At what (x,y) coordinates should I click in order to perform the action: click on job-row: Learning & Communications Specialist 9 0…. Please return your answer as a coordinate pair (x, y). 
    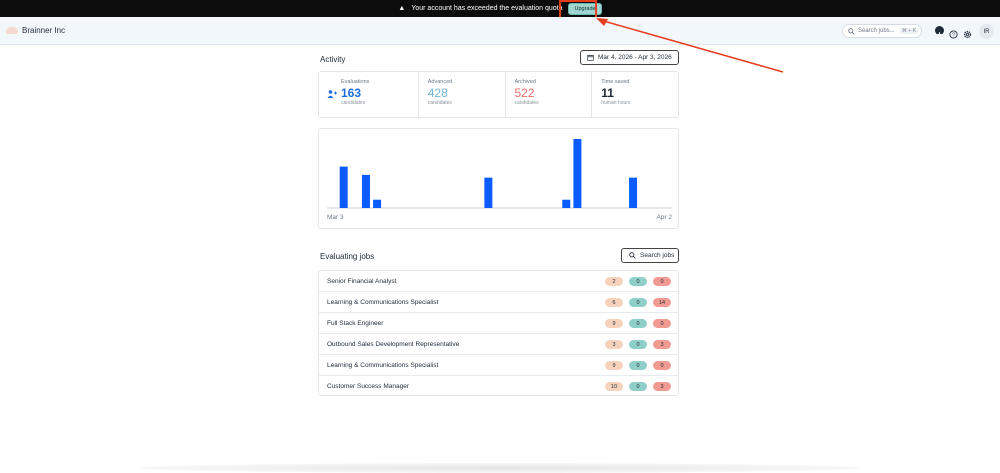
    Looking at the image, I should click on (498, 365).